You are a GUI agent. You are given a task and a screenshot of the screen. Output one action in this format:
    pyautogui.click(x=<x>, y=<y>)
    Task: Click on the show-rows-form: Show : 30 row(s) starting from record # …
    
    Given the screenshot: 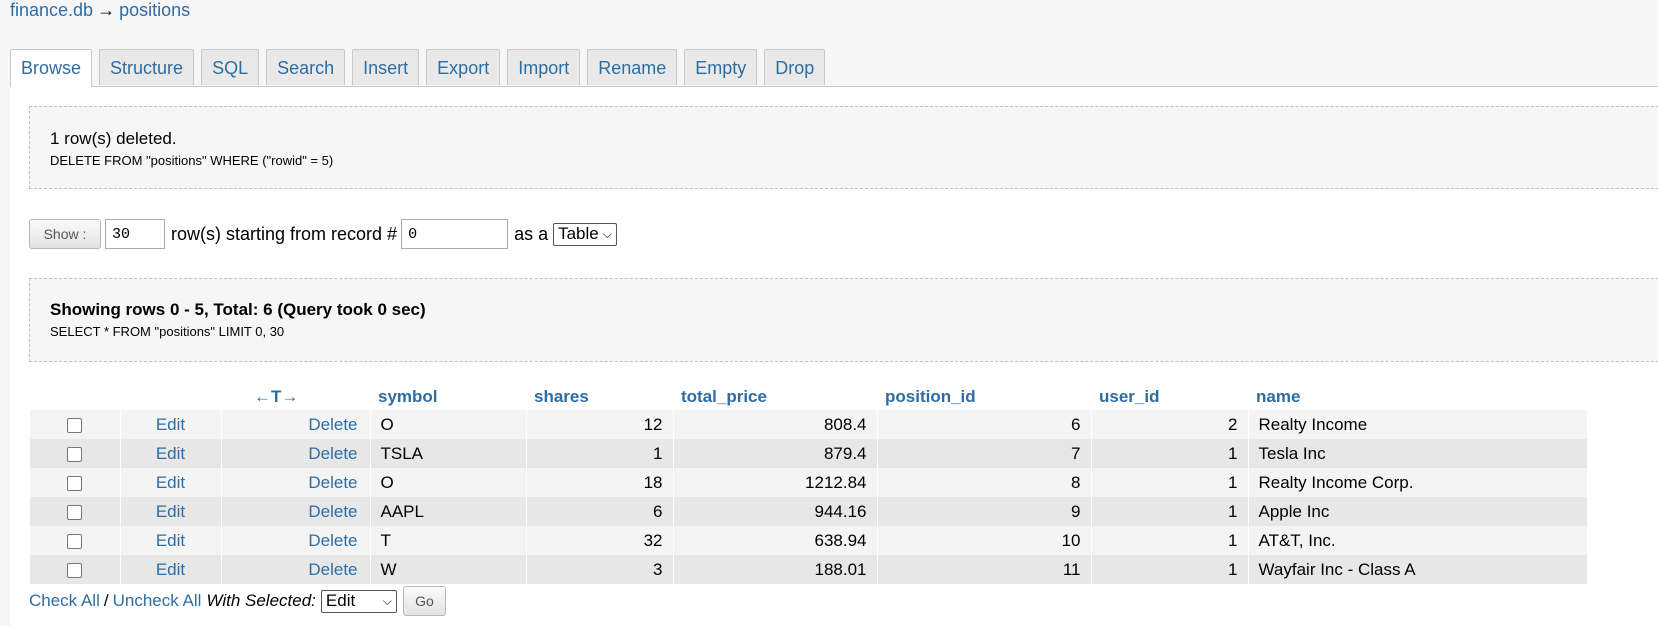 What is the action you would take?
    pyautogui.click(x=323, y=234)
    